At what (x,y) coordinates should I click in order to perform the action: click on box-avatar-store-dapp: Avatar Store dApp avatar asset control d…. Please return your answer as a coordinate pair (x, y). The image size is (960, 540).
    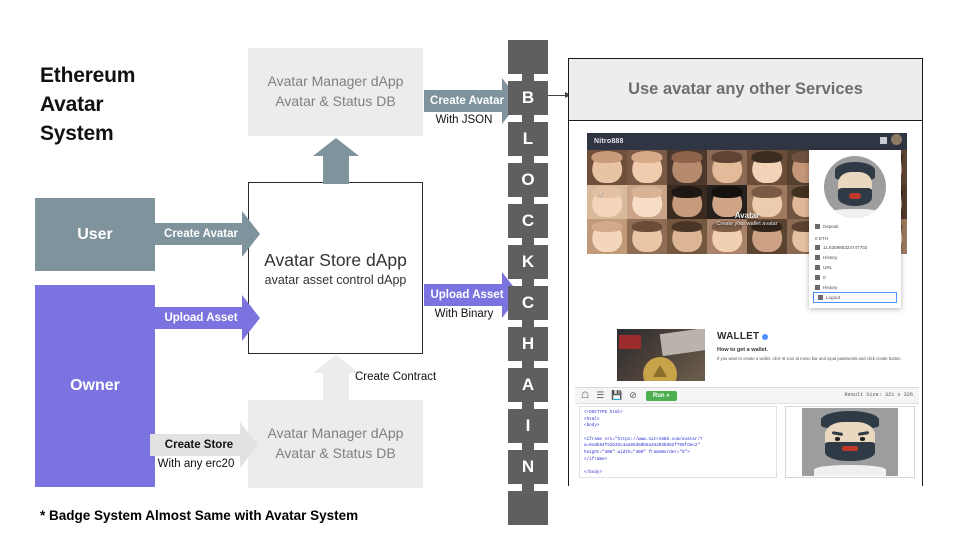
    Looking at the image, I should click on (335, 268).